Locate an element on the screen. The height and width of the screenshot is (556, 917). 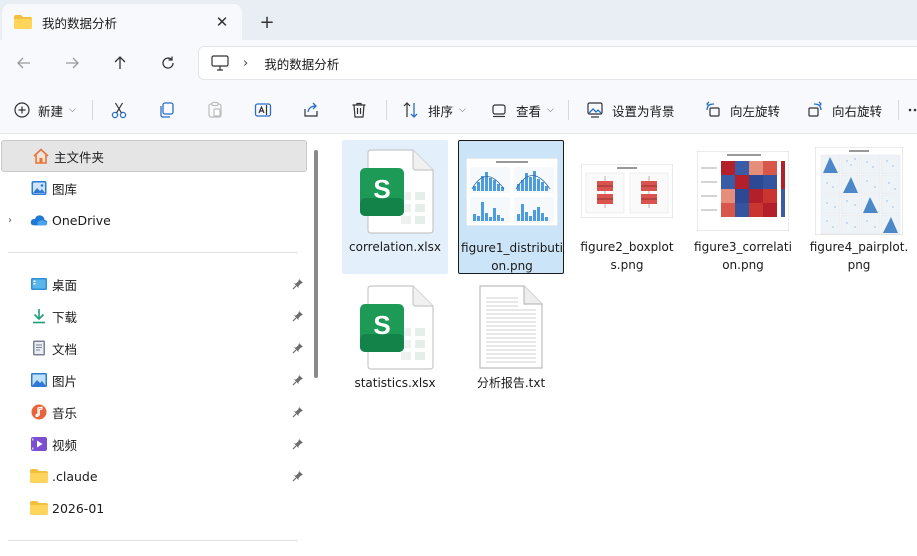
sidebar-item-label: 音乐 is located at coordinates (65, 413).